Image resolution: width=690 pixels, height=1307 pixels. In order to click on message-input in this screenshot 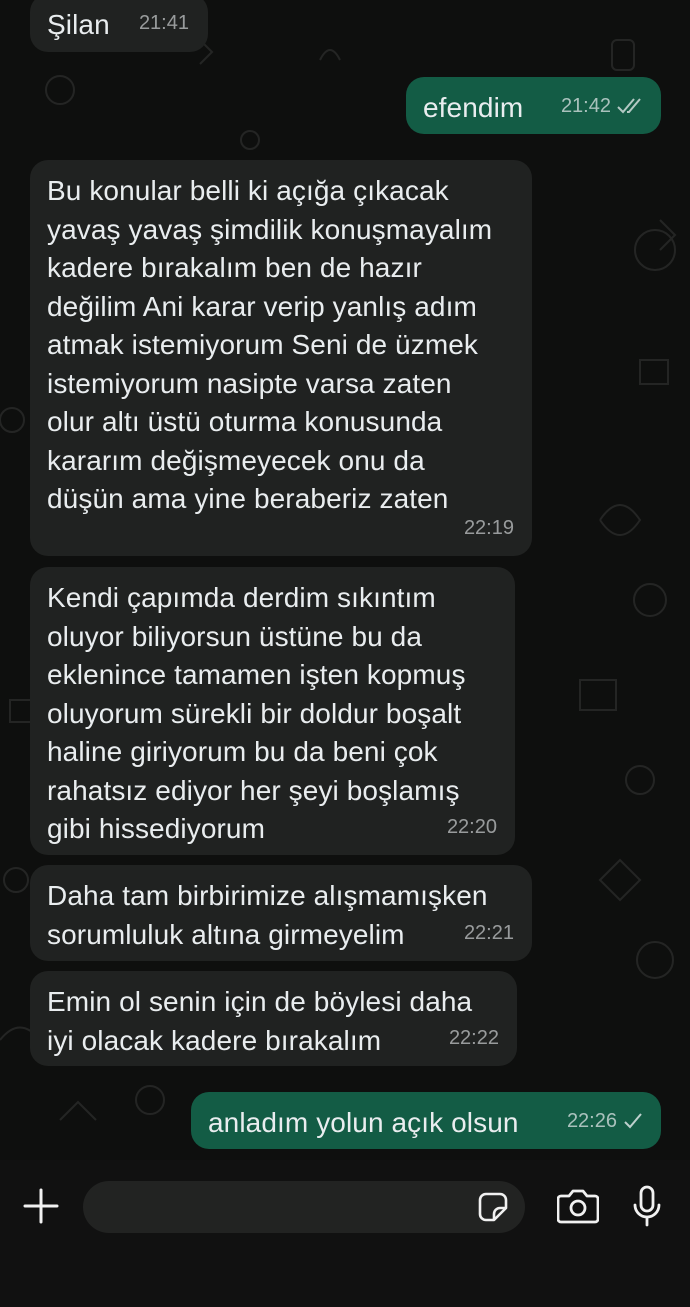, I will do `click(304, 1207)`.